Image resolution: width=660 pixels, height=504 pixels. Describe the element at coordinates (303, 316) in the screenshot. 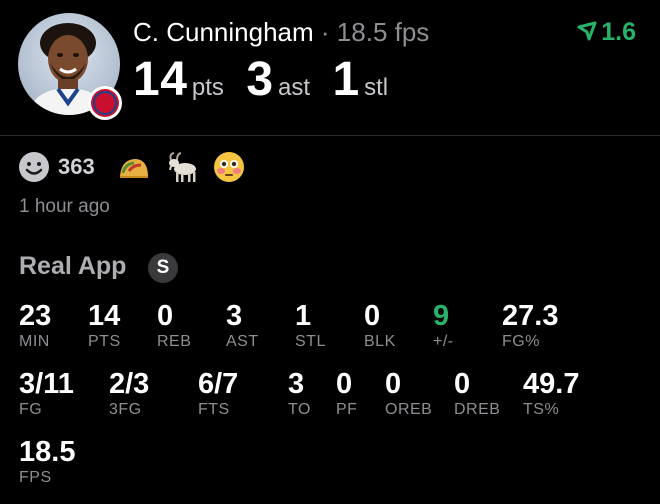

I see `stat-value: 1` at that location.